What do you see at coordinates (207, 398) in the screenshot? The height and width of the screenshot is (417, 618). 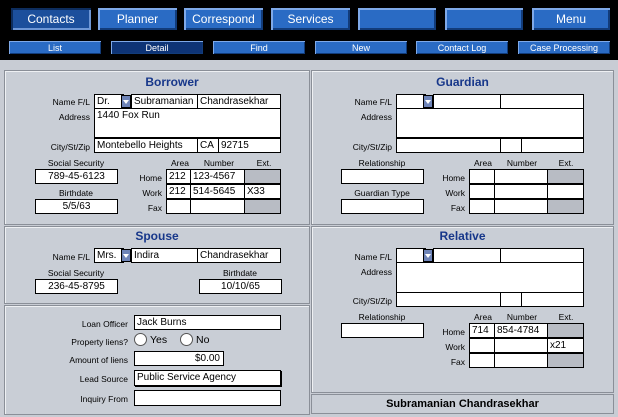 I see `inquiry-from-field` at bounding box center [207, 398].